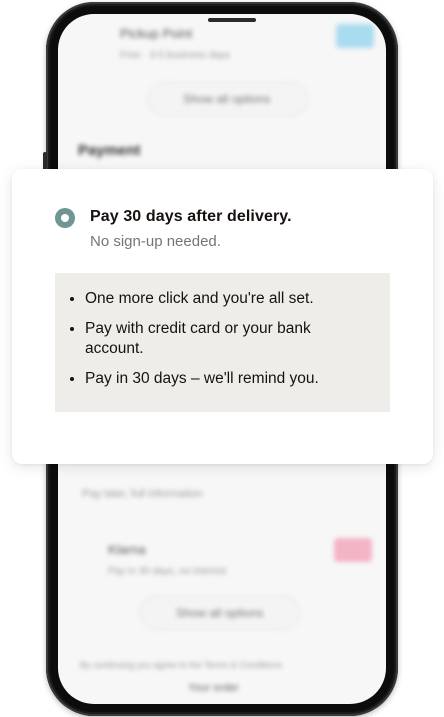  I want to click on benefit-item: One more click and you're all set., so click(220, 299).